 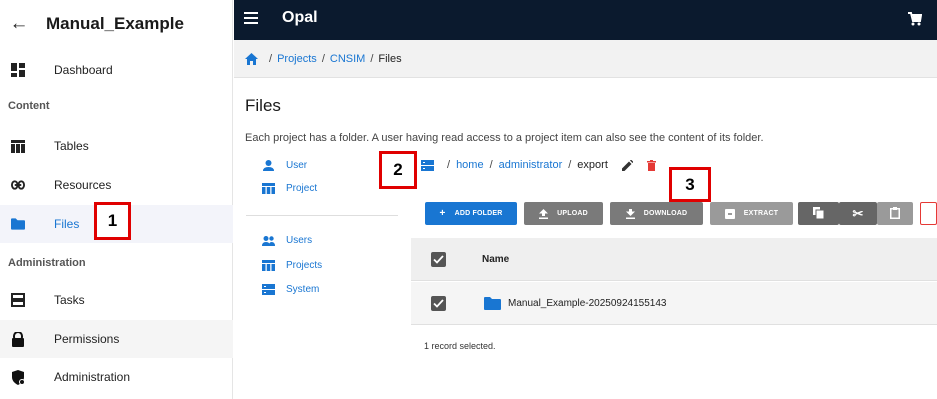 I want to click on annotation-marker-2: 2, so click(x=398, y=170).